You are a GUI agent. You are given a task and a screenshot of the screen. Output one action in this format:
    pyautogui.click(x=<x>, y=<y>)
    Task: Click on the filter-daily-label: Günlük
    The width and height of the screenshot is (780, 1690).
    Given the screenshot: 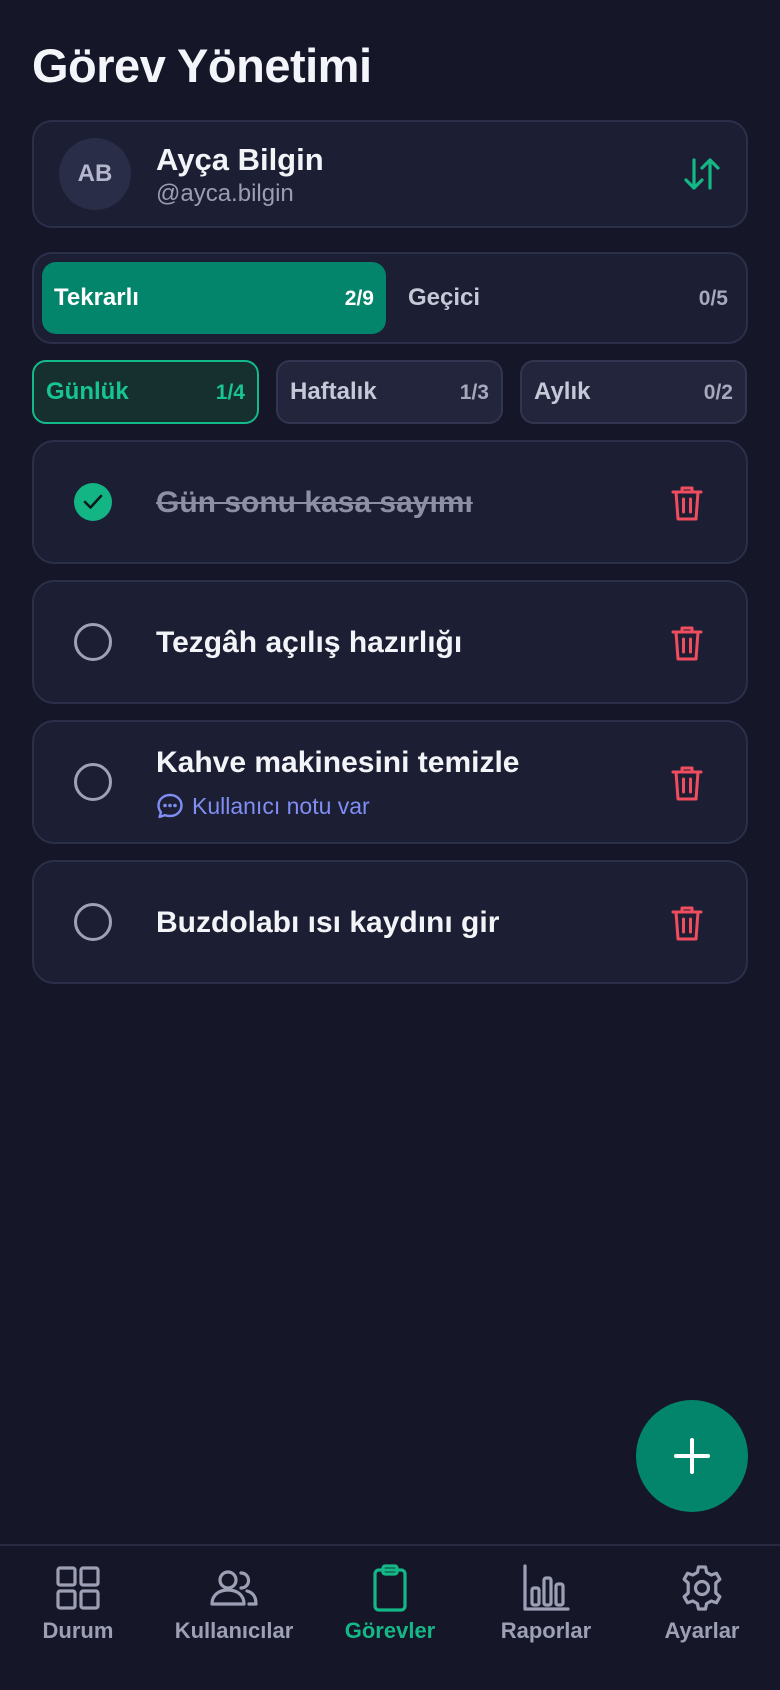 What is the action you would take?
    pyautogui.click(x=87, y=391)
    